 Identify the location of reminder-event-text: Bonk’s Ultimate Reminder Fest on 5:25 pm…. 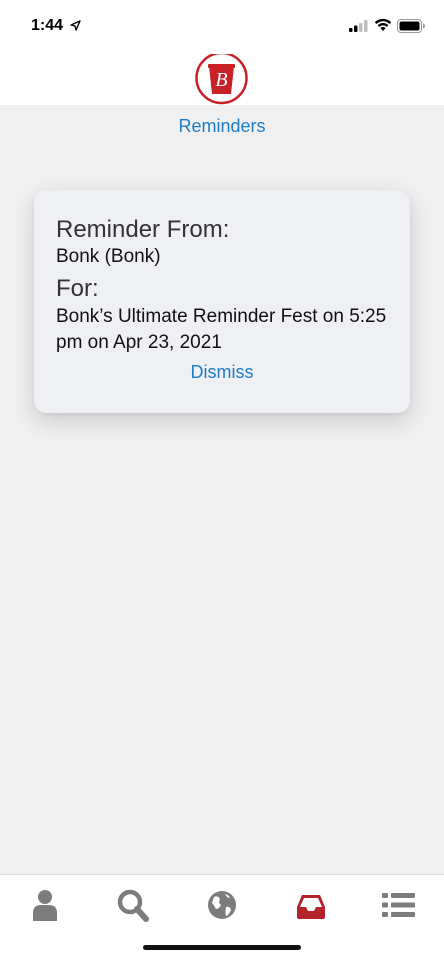
(221, 329).